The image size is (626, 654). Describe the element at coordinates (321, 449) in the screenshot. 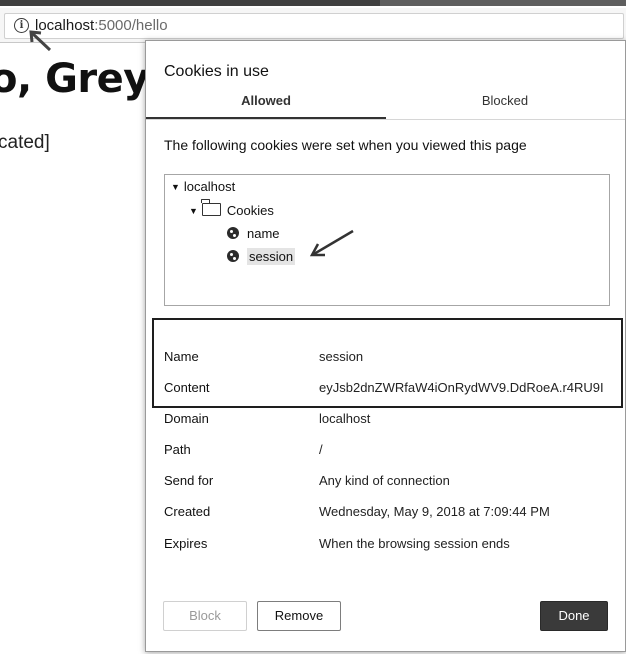

I see `detail-value: /` at that location.